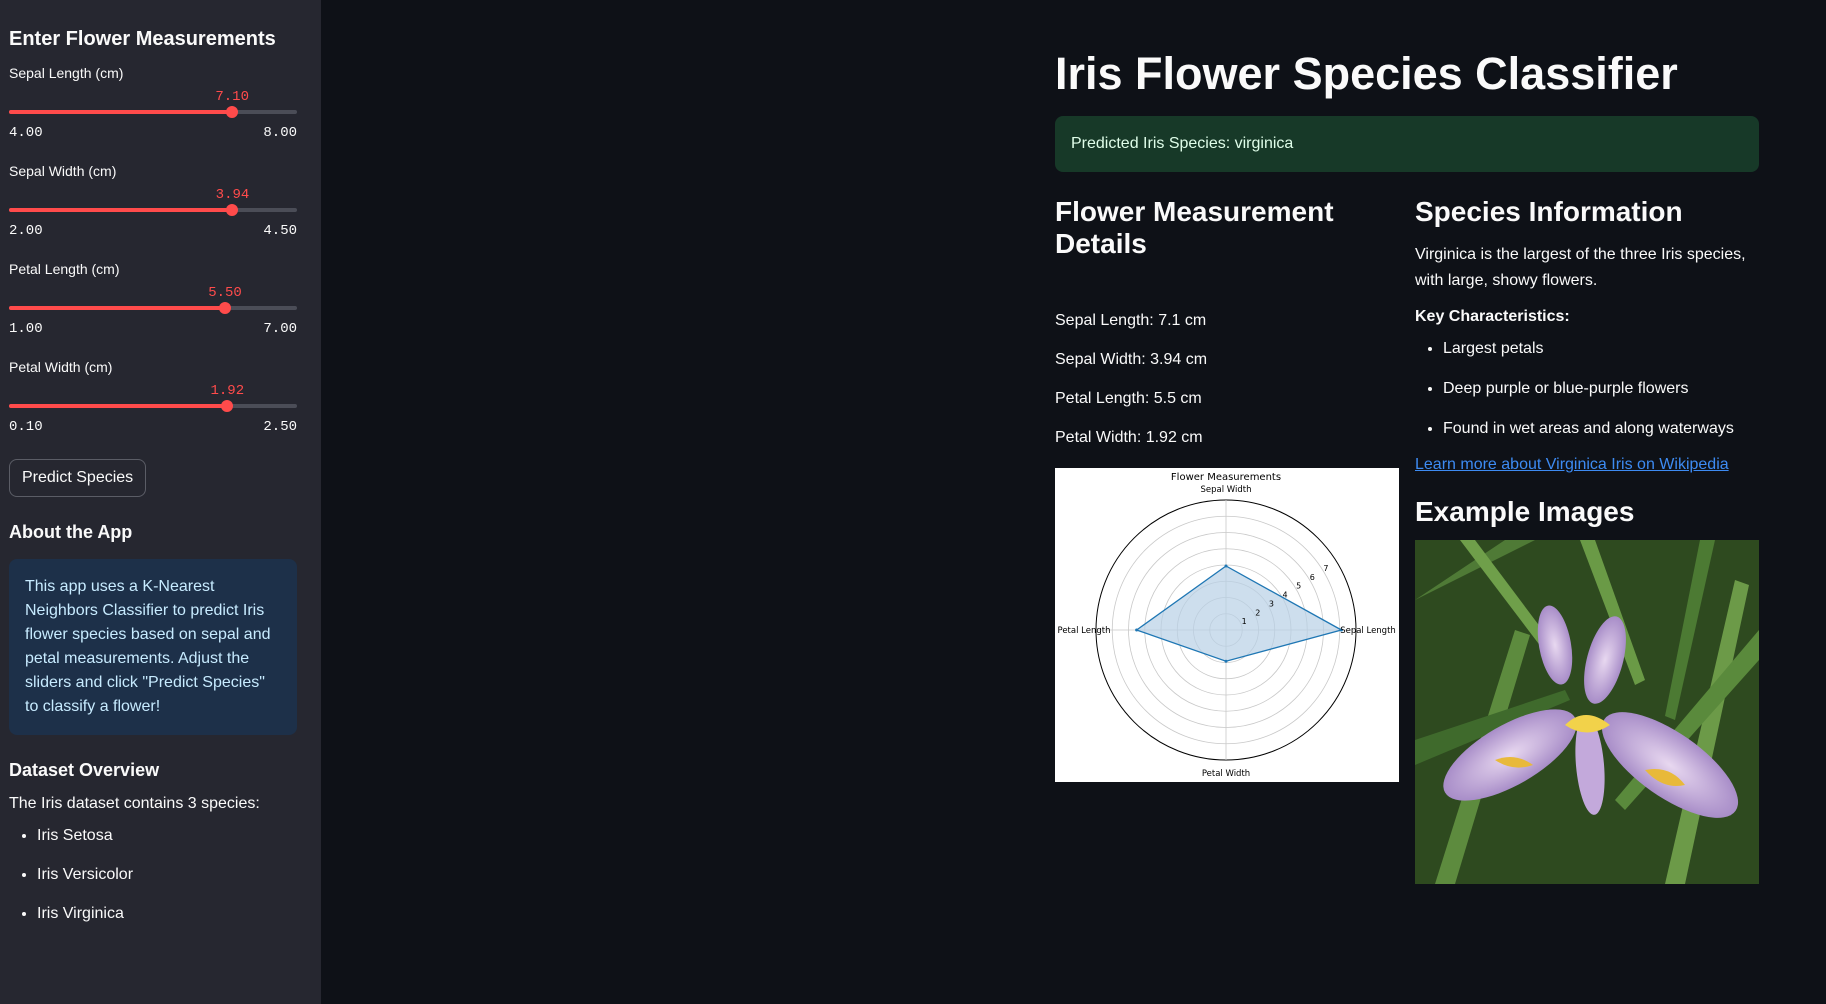 Image resolution: width=1826 pixels, height=1004 pixels. I want to click on dataset-text: The Iris dataset contains 3 species:, so click(134, 803).